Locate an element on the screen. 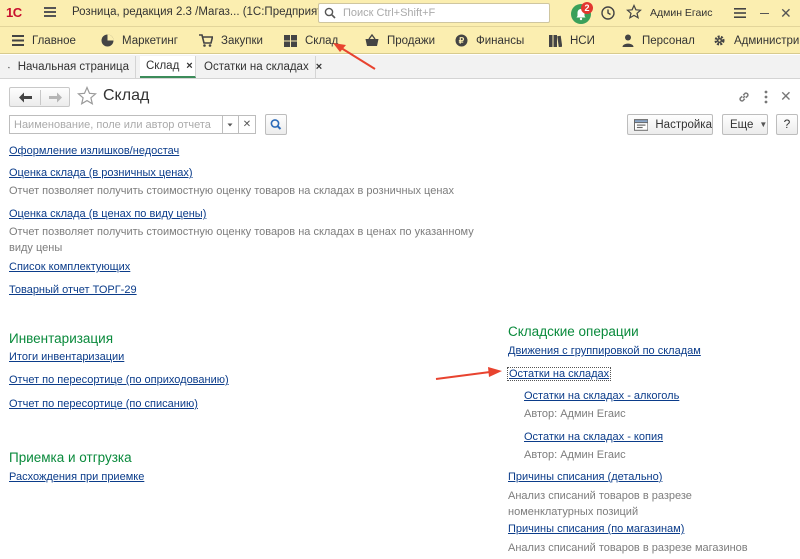 This screenshot has height=559, width=800. settings-button: Настройка is located at coordinates (670, 124).